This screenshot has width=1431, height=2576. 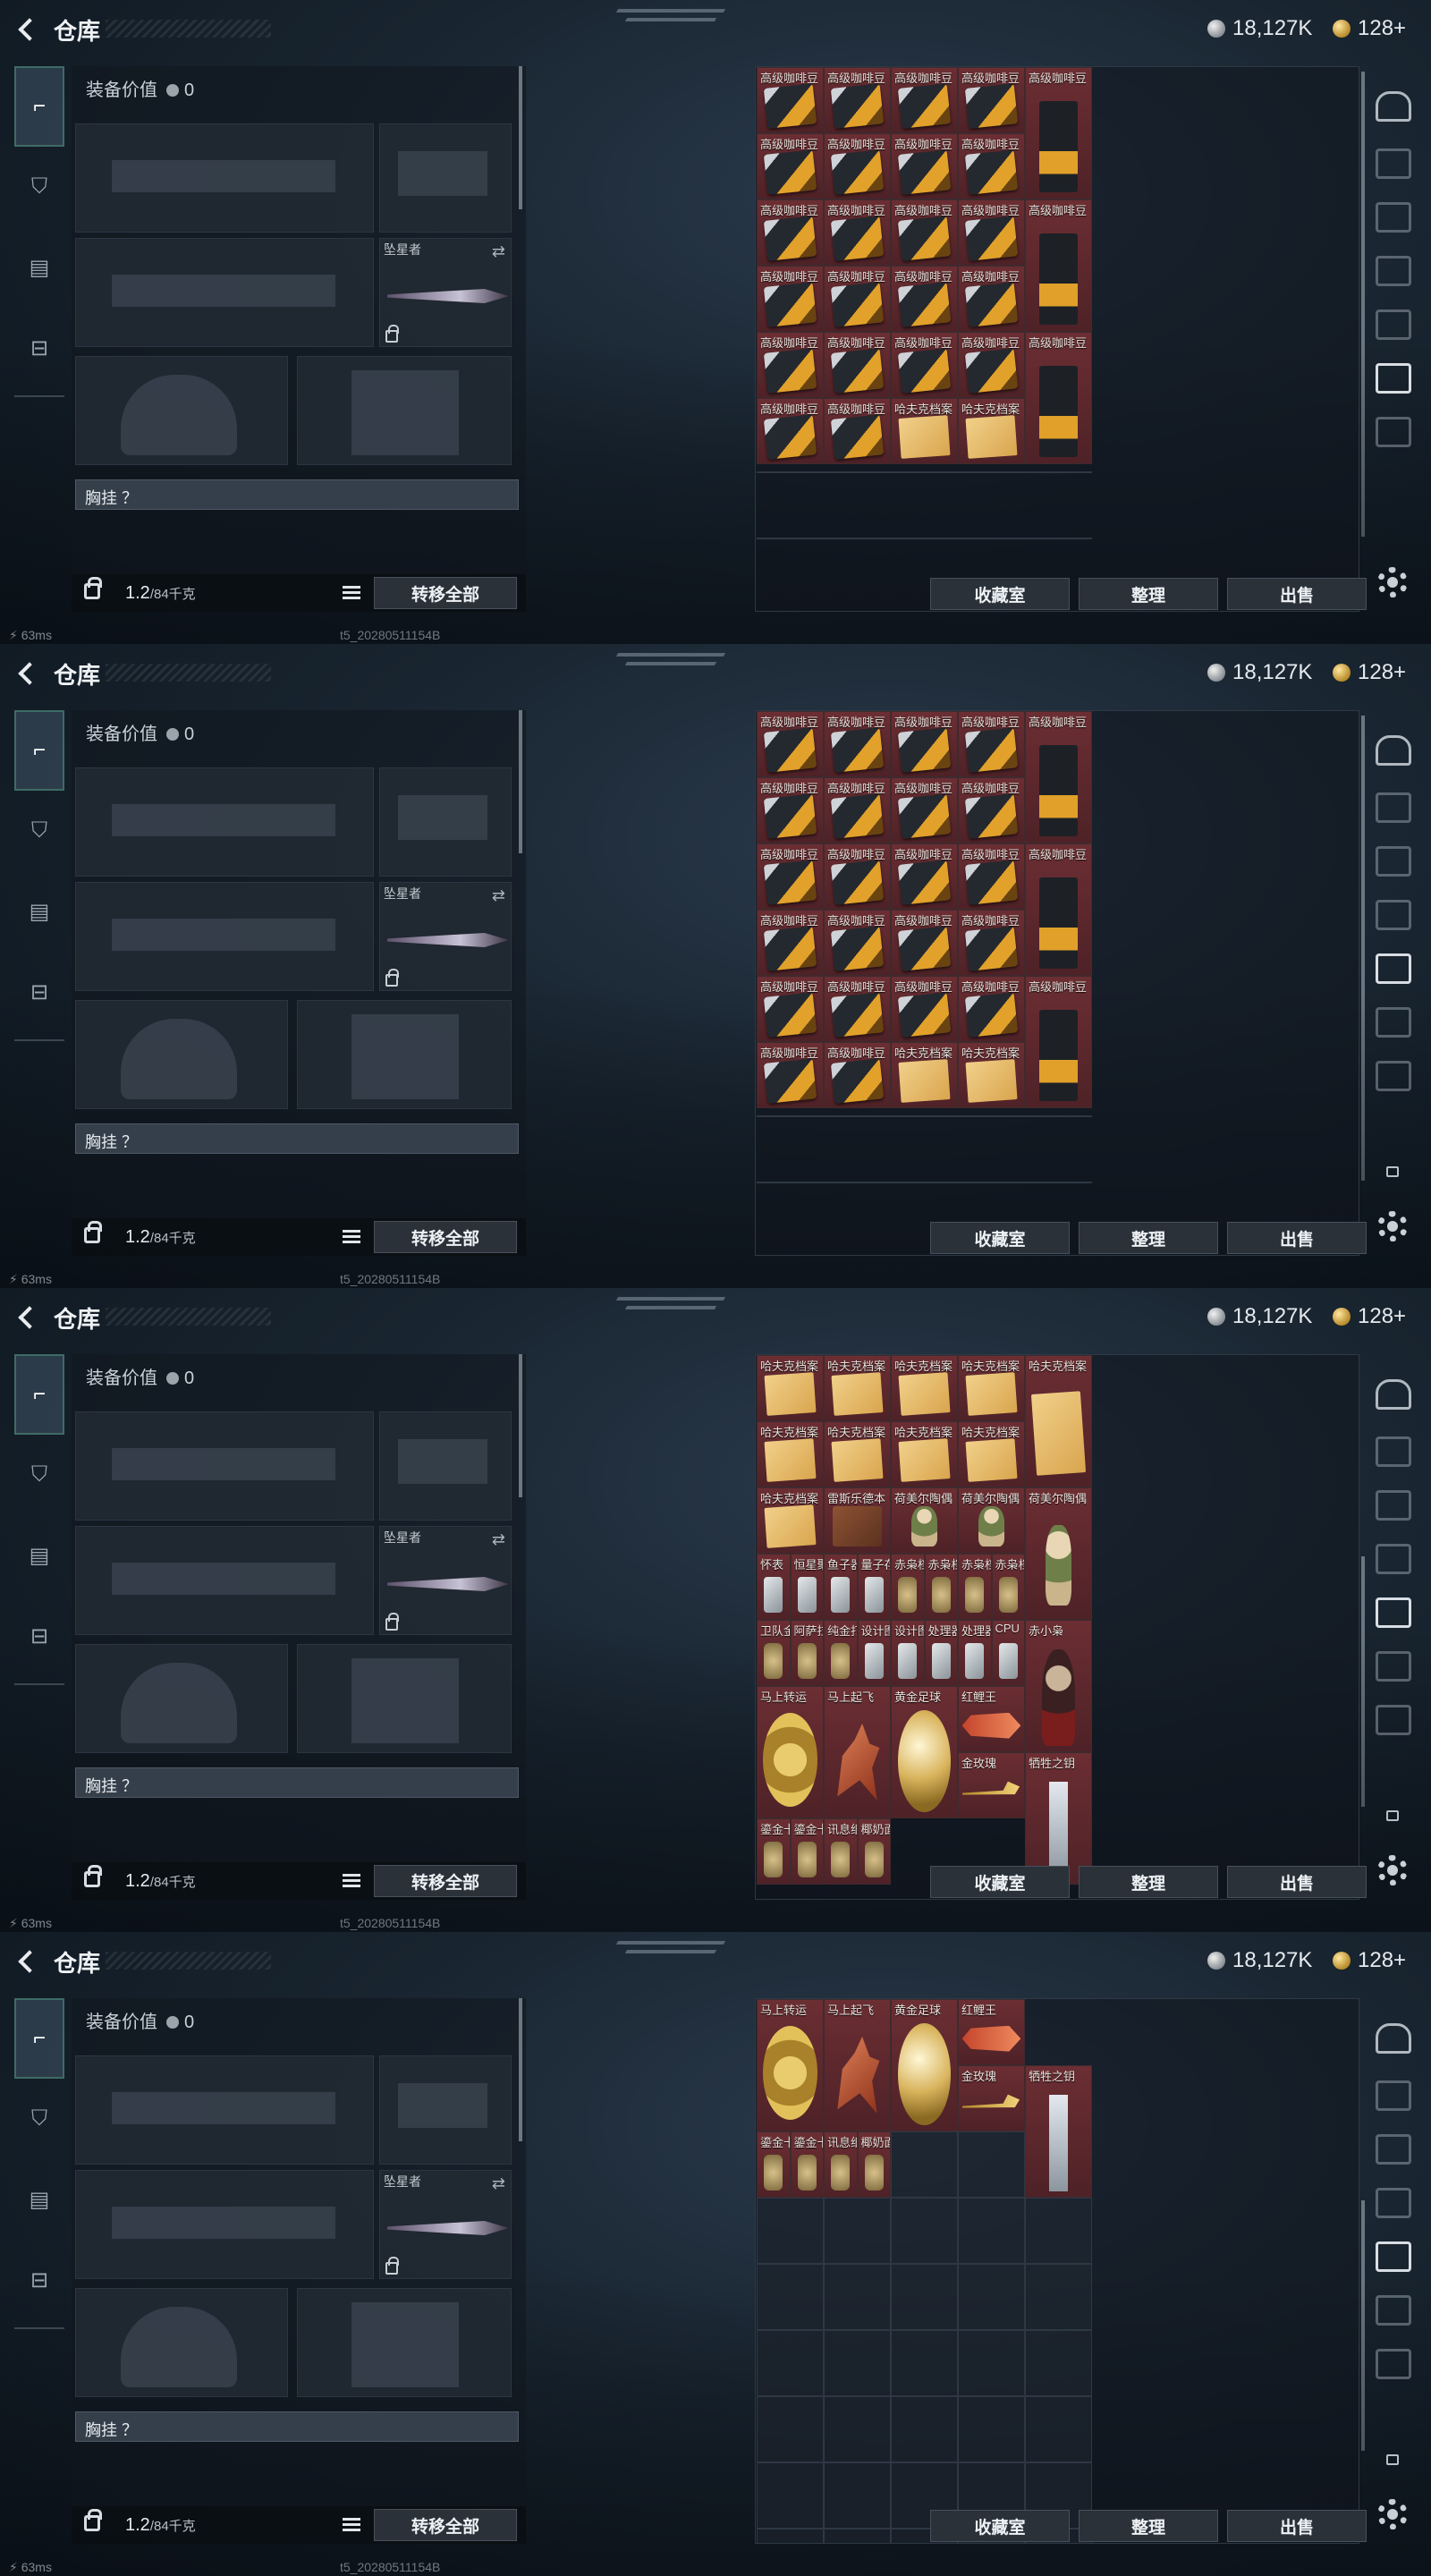 What do you see at coordinates (1149, 2526) in the screenshot?
I see `sort-button: 整理` at bounding box center [1149, 2526].